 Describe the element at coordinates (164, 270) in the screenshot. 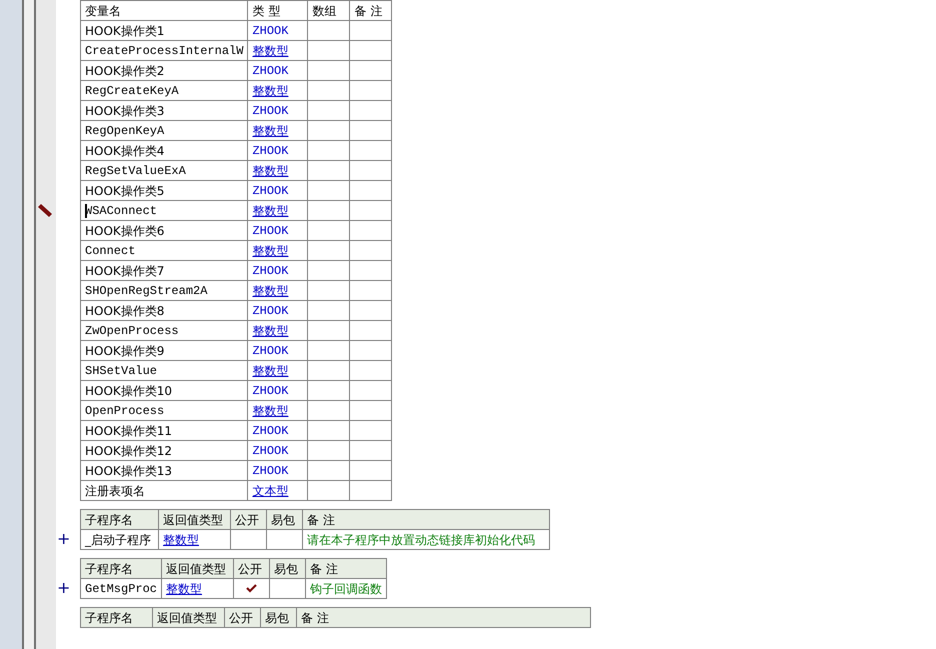

I see `variable-name-cell: HOOK操作类7` at that location.